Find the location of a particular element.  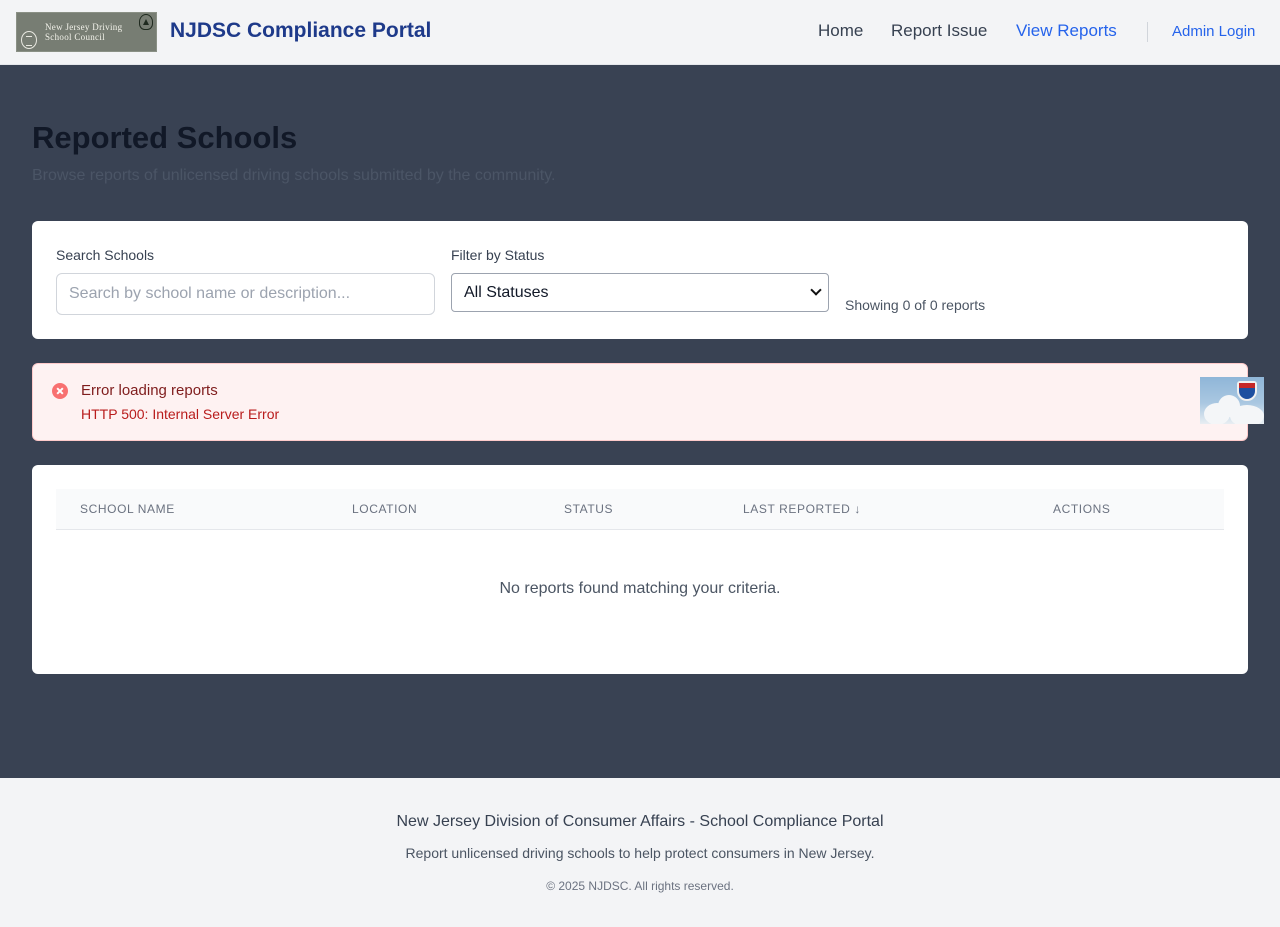

logo-text: New Jersey Driving School Council is located at coordinates (84, 32).